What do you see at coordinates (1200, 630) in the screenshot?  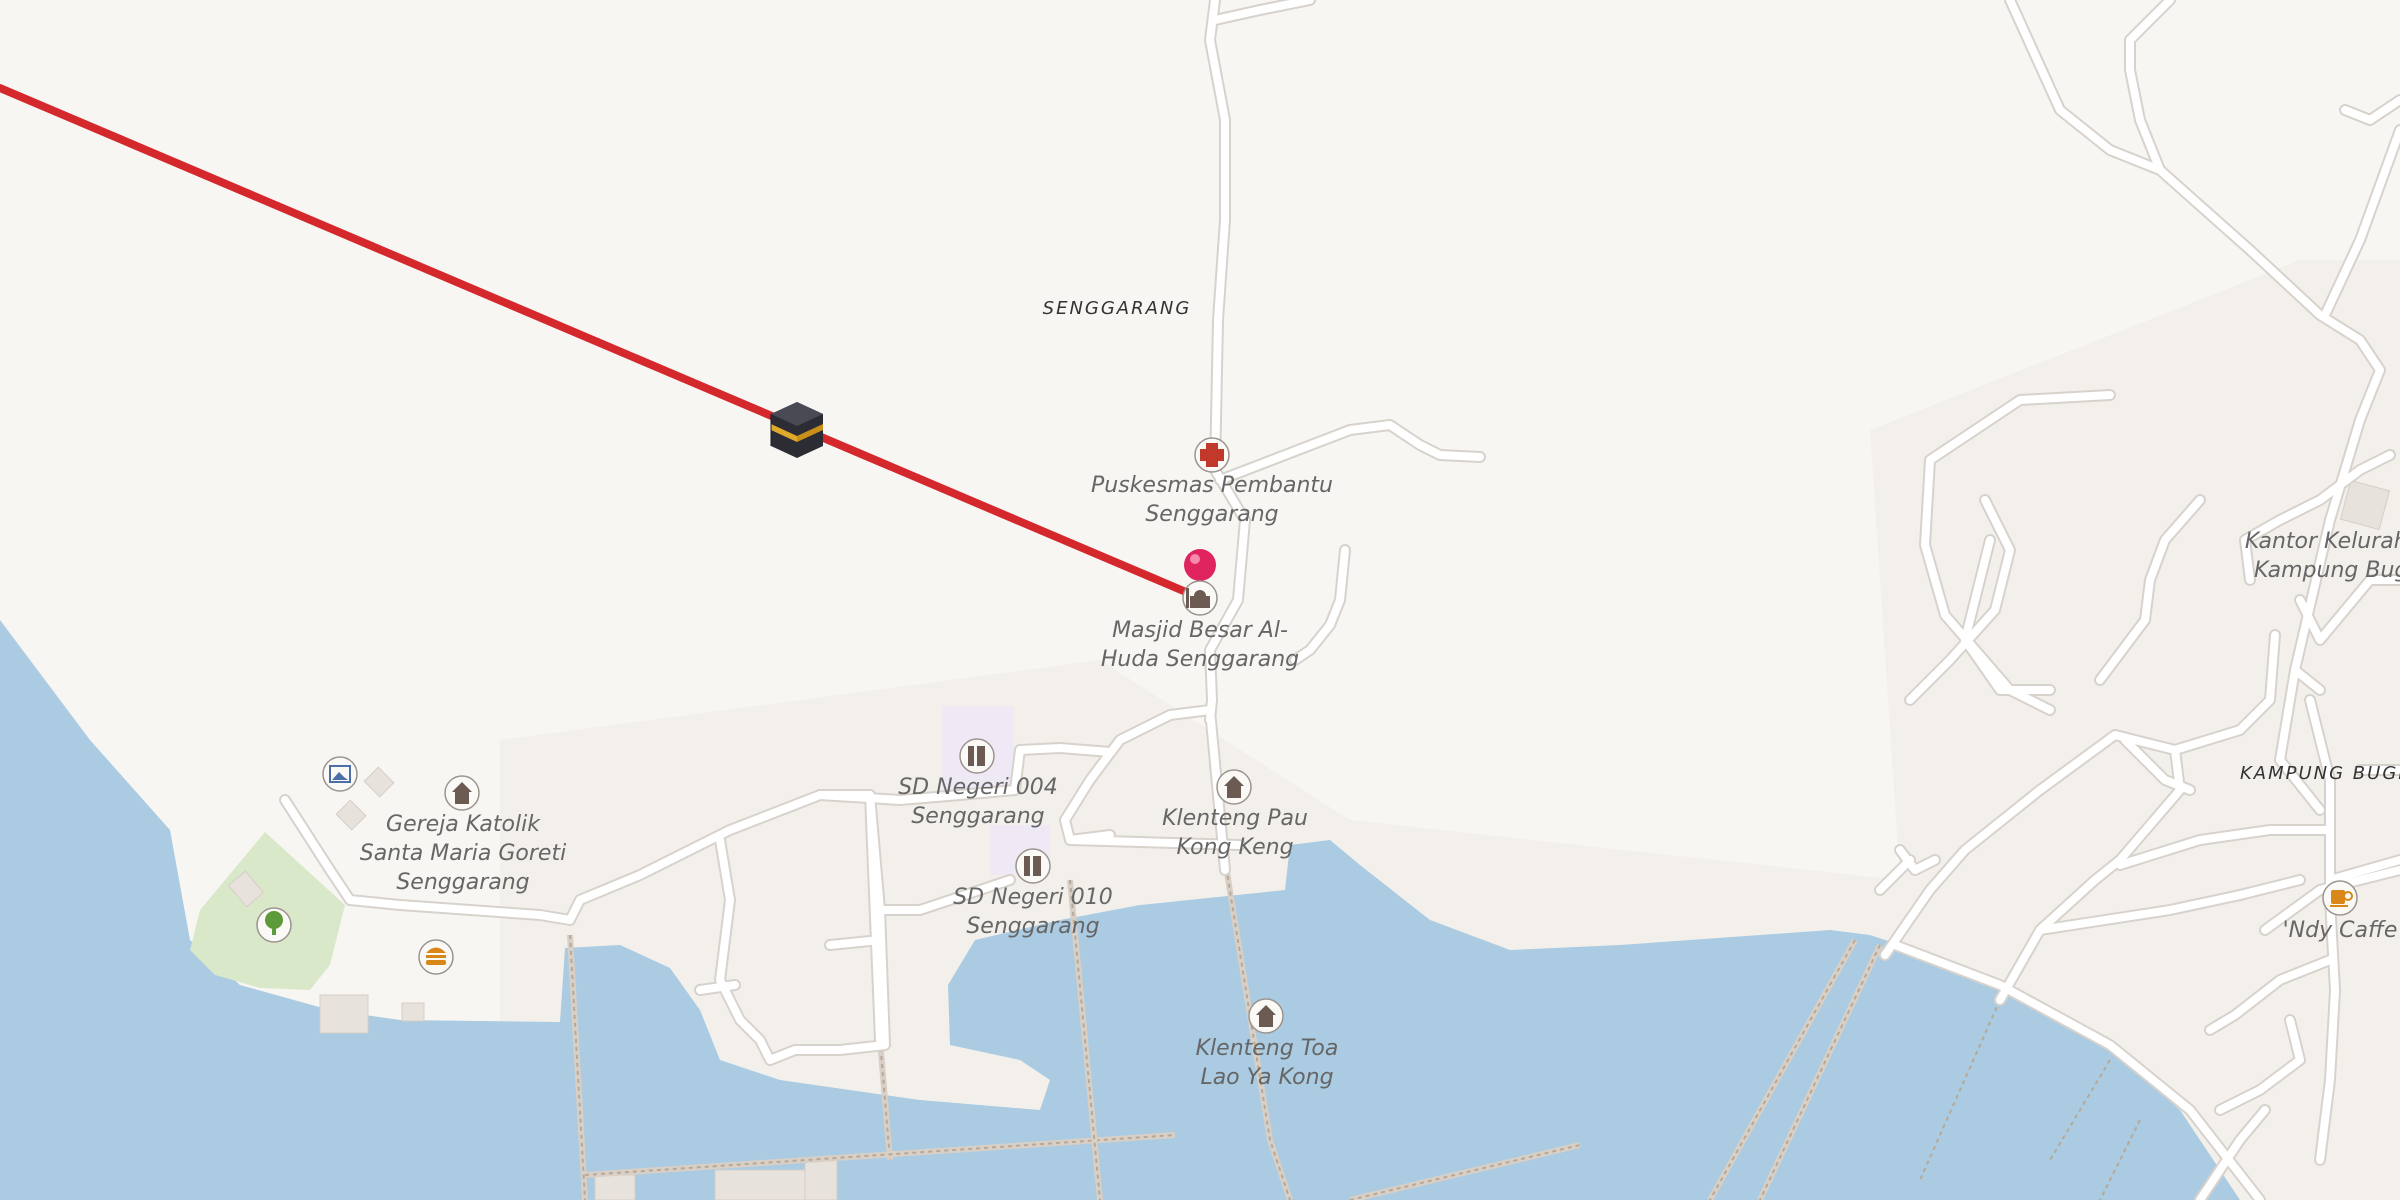 I see `poi-label-line1: Masjid Besar Al-` at bounding box center [1200, 630].